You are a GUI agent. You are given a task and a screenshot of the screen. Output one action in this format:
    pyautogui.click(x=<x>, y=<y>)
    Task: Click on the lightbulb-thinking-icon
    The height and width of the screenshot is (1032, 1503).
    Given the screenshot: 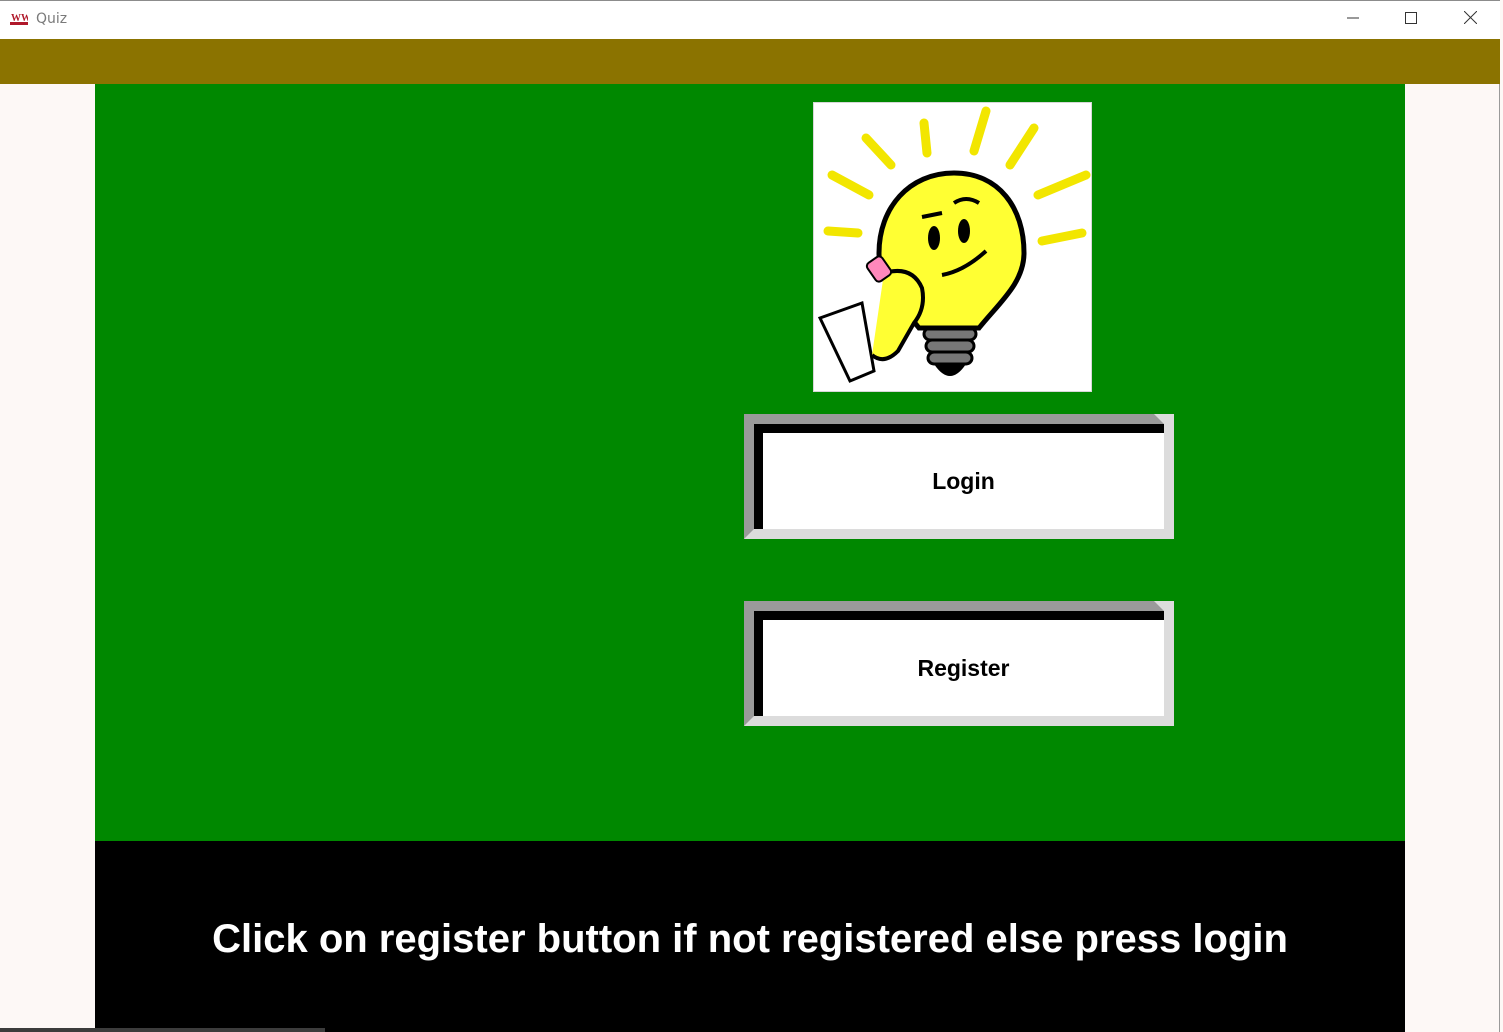 What is the action you would take?
    pyautogui.click(x=952, y=247)
    